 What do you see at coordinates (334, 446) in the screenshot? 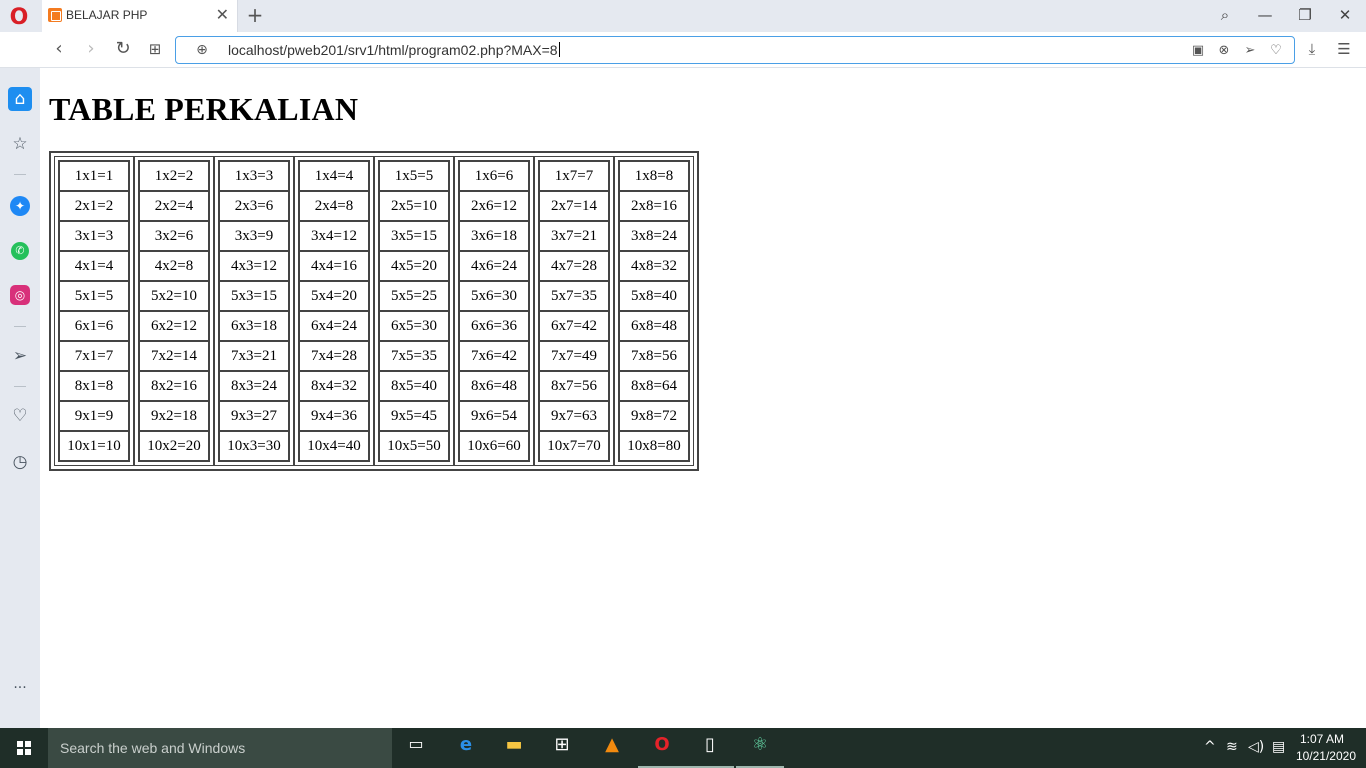
I see `table-row: 10x4=40` at bounding box center [334, 446].